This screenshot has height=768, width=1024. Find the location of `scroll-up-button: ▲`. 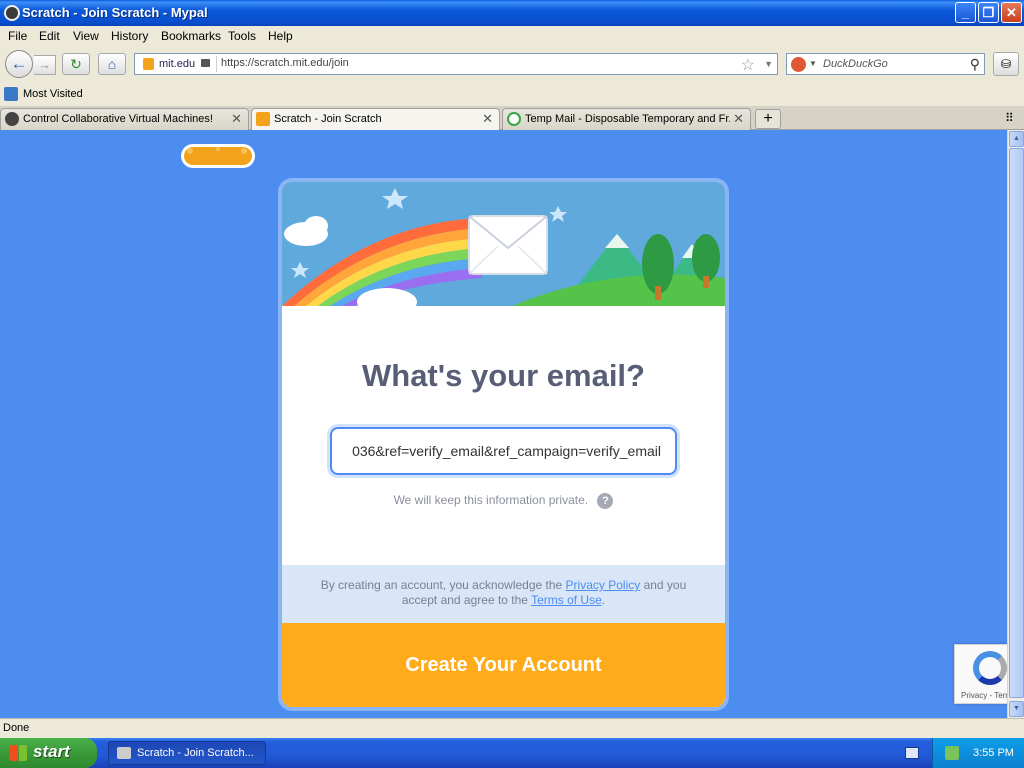

scroll-up-button: ▲ is located at coordinates (1016, 139).